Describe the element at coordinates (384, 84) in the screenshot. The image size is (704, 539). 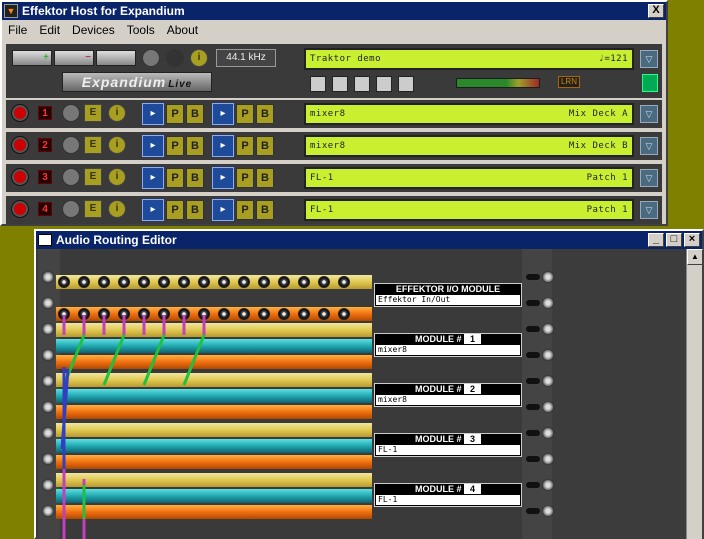
I see `save-icon` at that location.